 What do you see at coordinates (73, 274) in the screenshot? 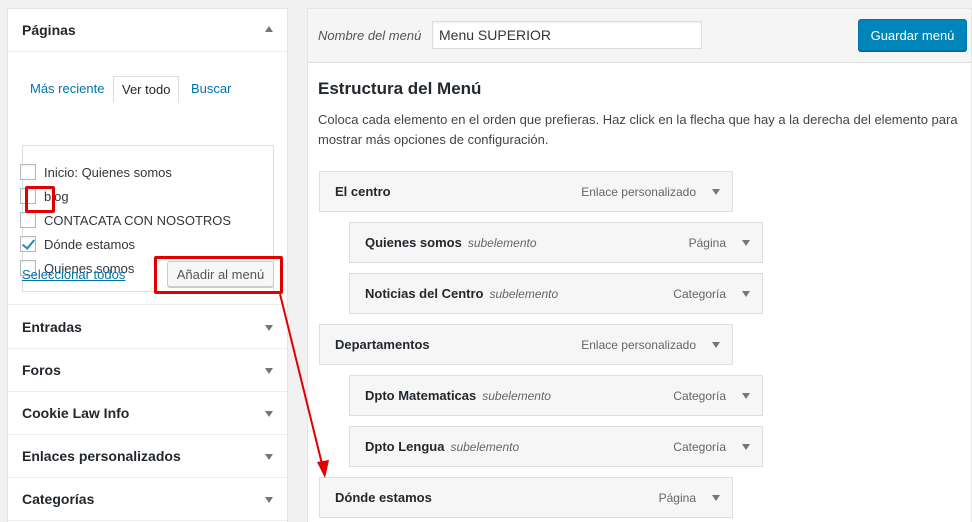
I see `select-all-link: Seleccionar todos` at bounding box center [73, 274].